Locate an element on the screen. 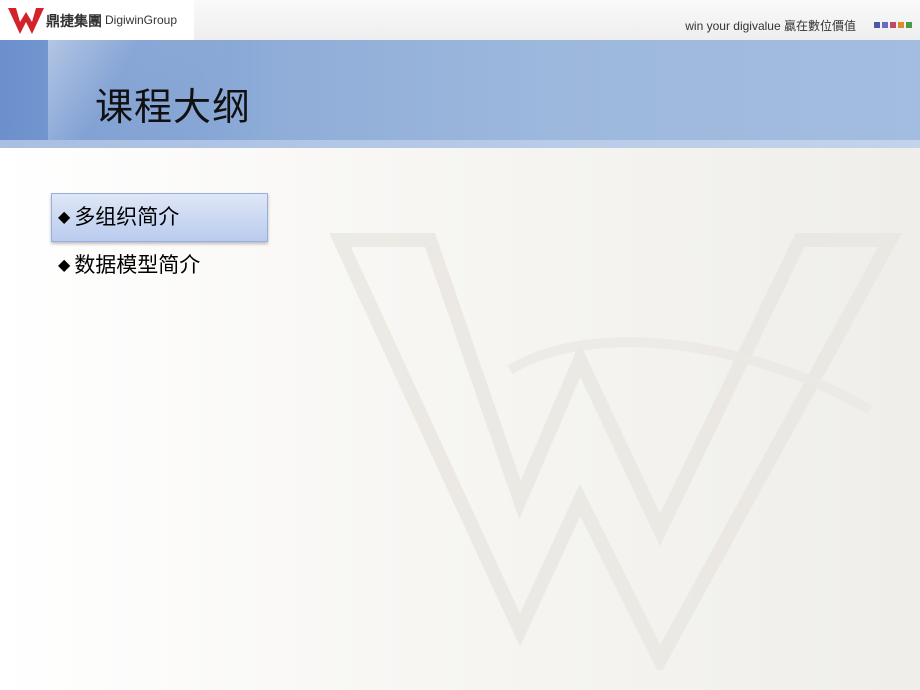 The height and width of the screenshot is (690, 920). slogan-text: win your digivalue 贏在數位價值 is located at coordinates (770, 26).